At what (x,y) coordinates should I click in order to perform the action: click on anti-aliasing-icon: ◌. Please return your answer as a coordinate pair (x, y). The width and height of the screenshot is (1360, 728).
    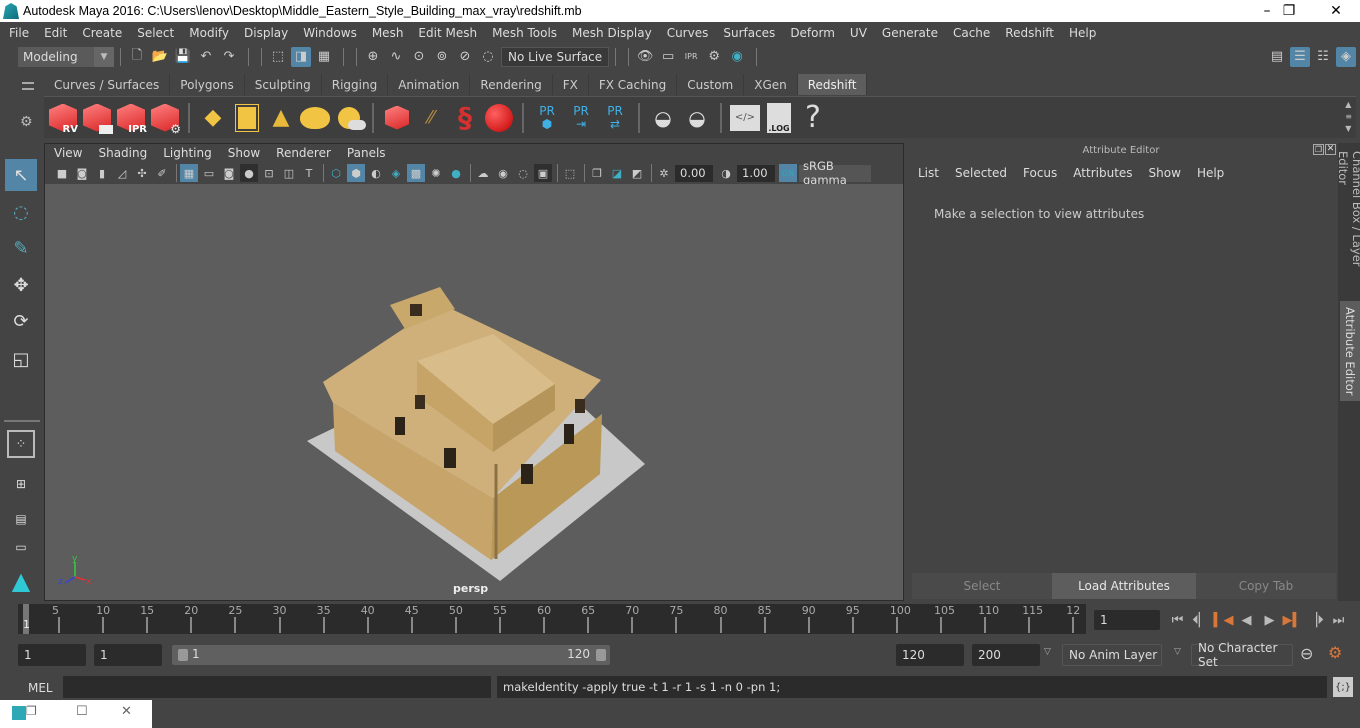
    Looking at the image, I should click on (523, 173).